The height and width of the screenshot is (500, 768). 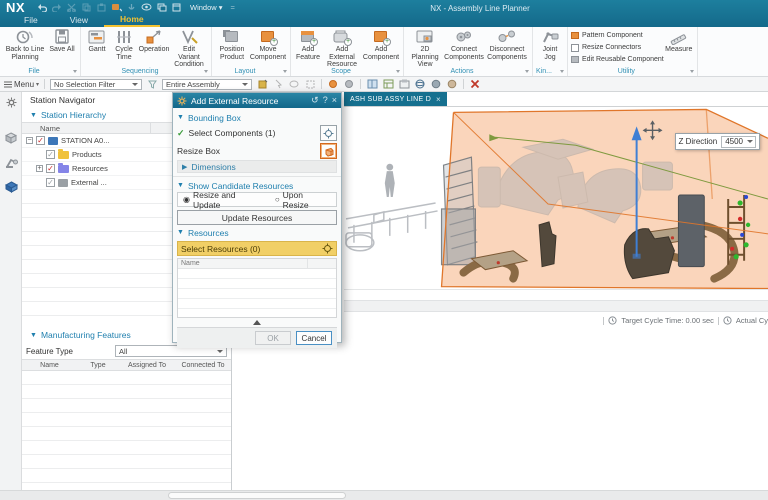 I want to click on ok-button: OK, so click(x=273, y=338).